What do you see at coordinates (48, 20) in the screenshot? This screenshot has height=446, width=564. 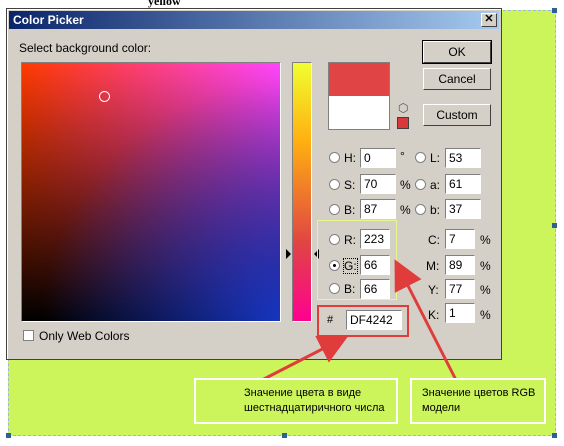 I see `dialog-title: Color Picker` at bounding box center [48, 20].